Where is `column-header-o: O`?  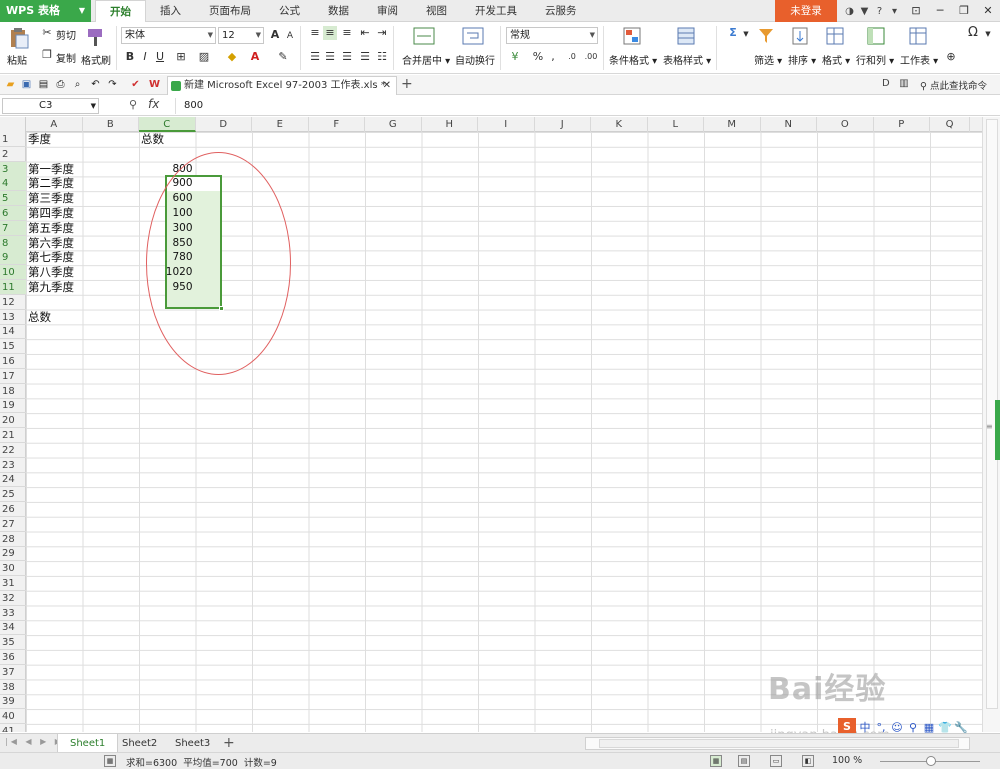
column-header-o: O is located at coordinates (845, 124).